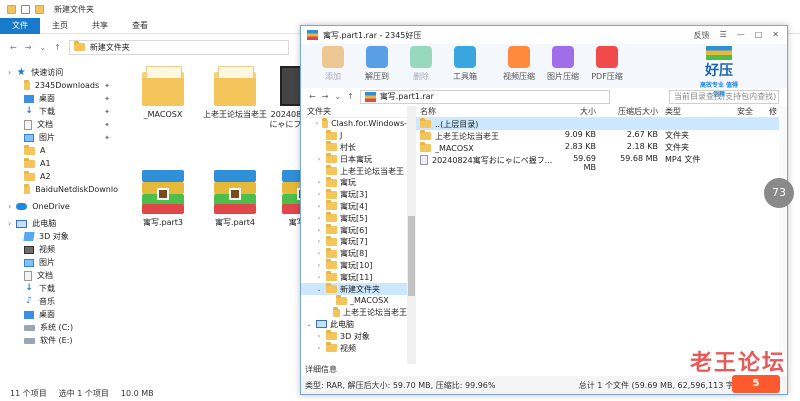 Image resolution: width=800 pixels, height=401 pixels. I want to click on tree-node: › 寓玩[4], so click(354, 206).